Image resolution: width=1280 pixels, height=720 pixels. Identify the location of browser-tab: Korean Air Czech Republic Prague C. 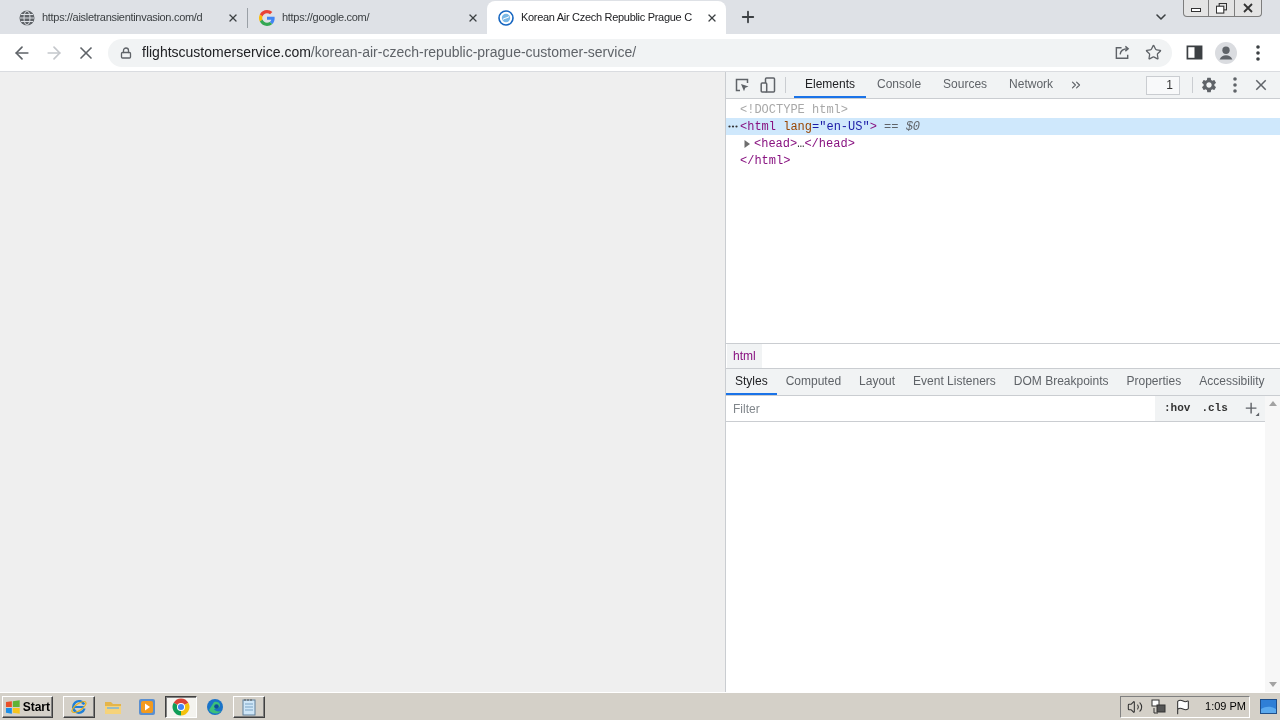
(606, 17).